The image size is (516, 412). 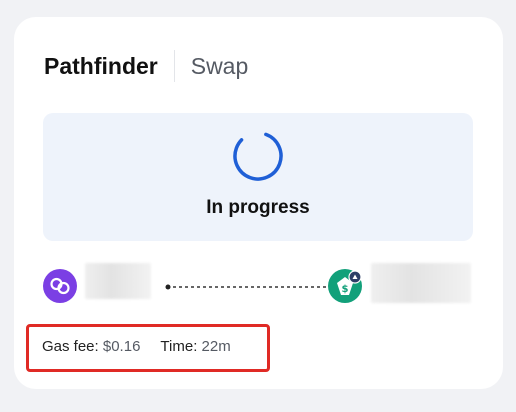 I want to click on tab-divider, so click(x=174, y=66).